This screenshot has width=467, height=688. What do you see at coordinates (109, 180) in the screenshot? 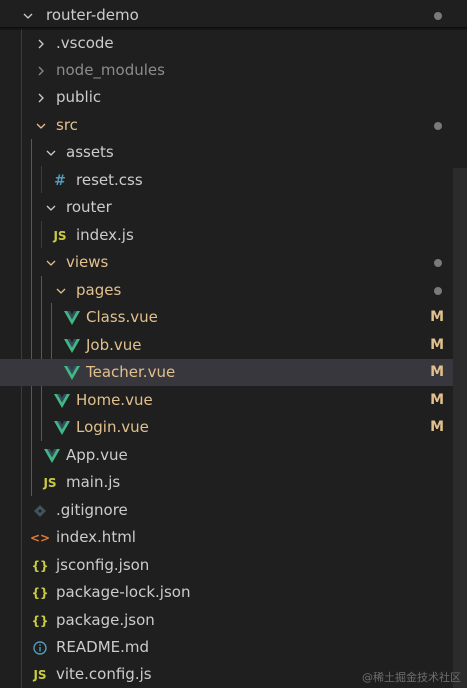
I see `tree-label: reset.css` at bounding box center [109, 180].